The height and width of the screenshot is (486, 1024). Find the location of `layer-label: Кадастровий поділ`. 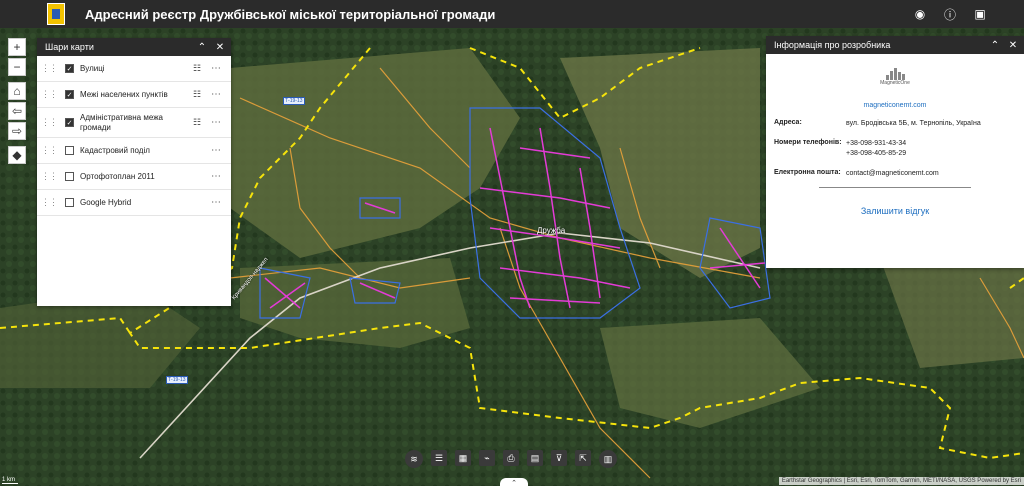

layer-label: Кадастровий поділ is located at coordinates (115, 150).